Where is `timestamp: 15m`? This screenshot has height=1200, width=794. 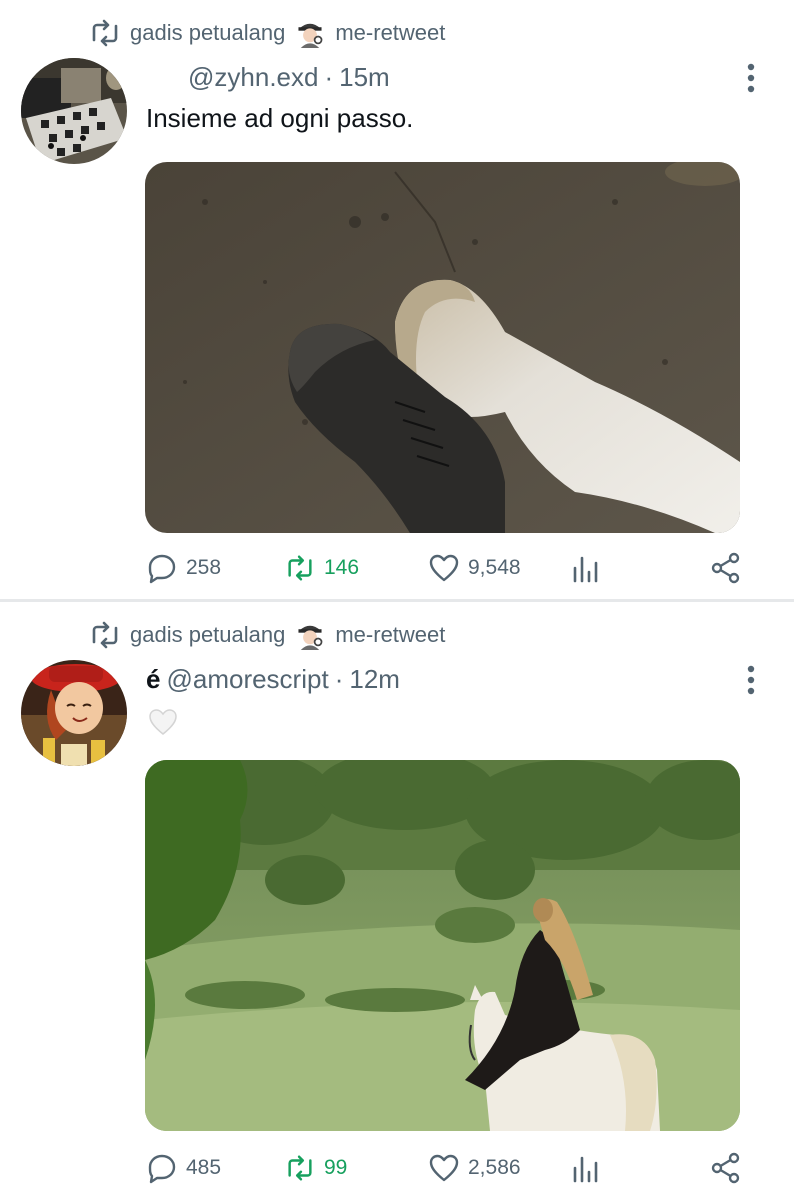
timestamp: 15m is located at coordinates (364, 77).